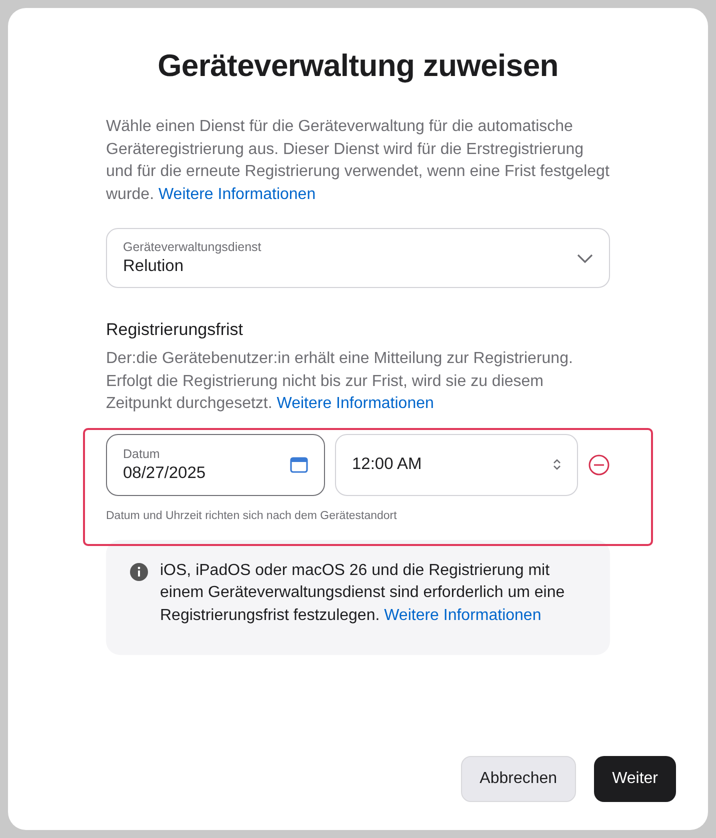 The image size is (716, 838). What do you see at coordinates (142, 453) in the screenshot?
I see `date-label: Datum` at bounding box center [142, 453].